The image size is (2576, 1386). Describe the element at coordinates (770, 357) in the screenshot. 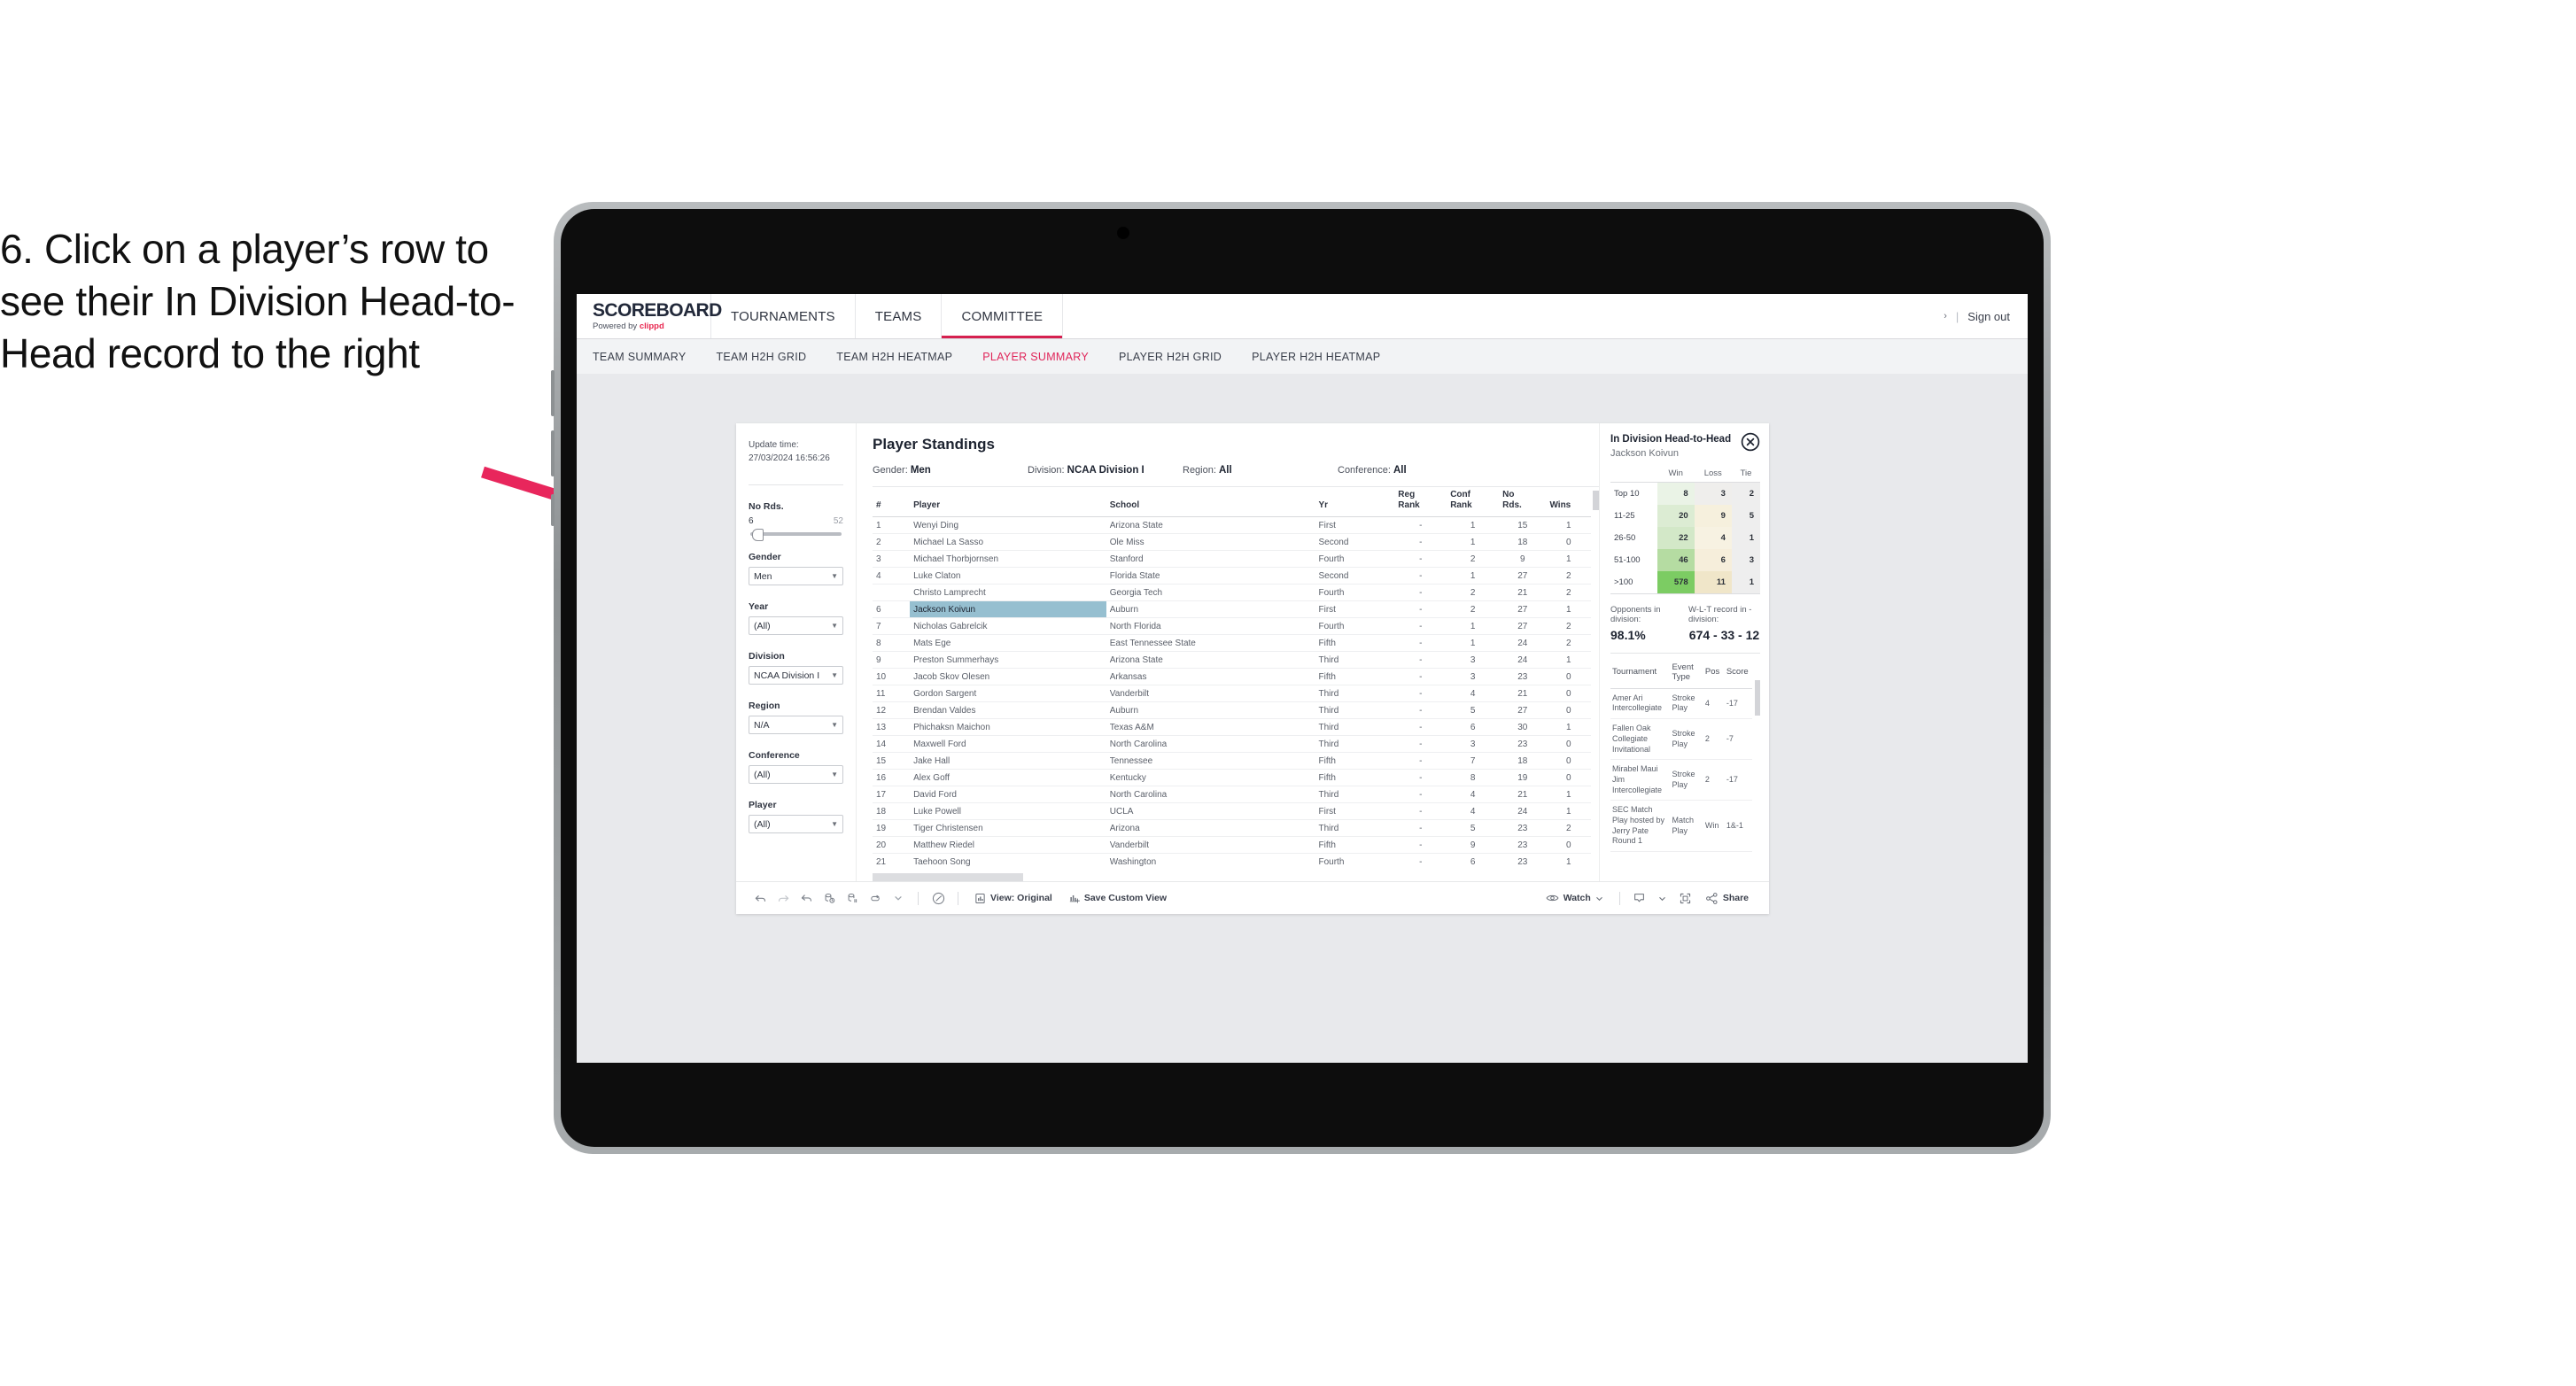

I see `tab-team-h2h-grid: TEAM H2H GRID` at that location.